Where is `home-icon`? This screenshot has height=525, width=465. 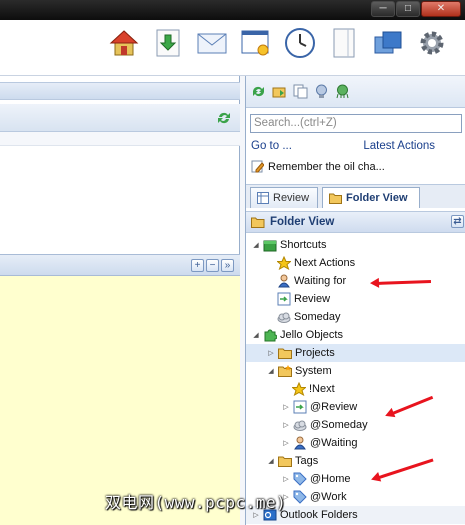 home-icon is located at coordinates (124, 43).